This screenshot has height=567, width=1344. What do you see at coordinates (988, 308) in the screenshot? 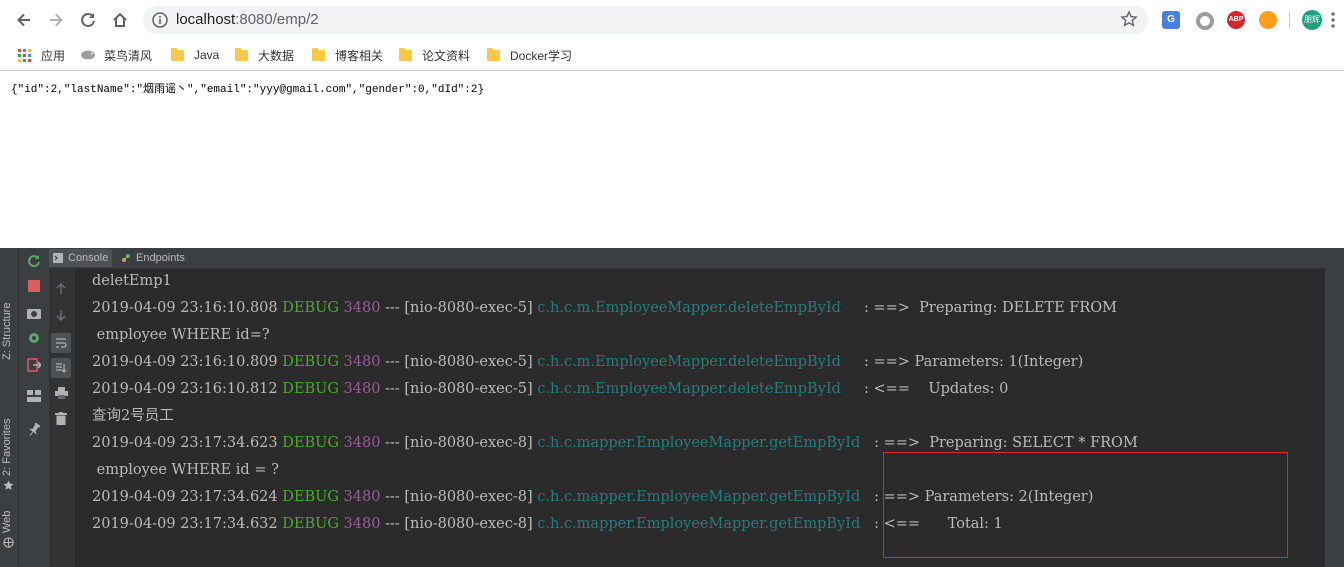
I see `log-message: : ==> Preparing: DELETE FROM` at bounding box center [988, 308].